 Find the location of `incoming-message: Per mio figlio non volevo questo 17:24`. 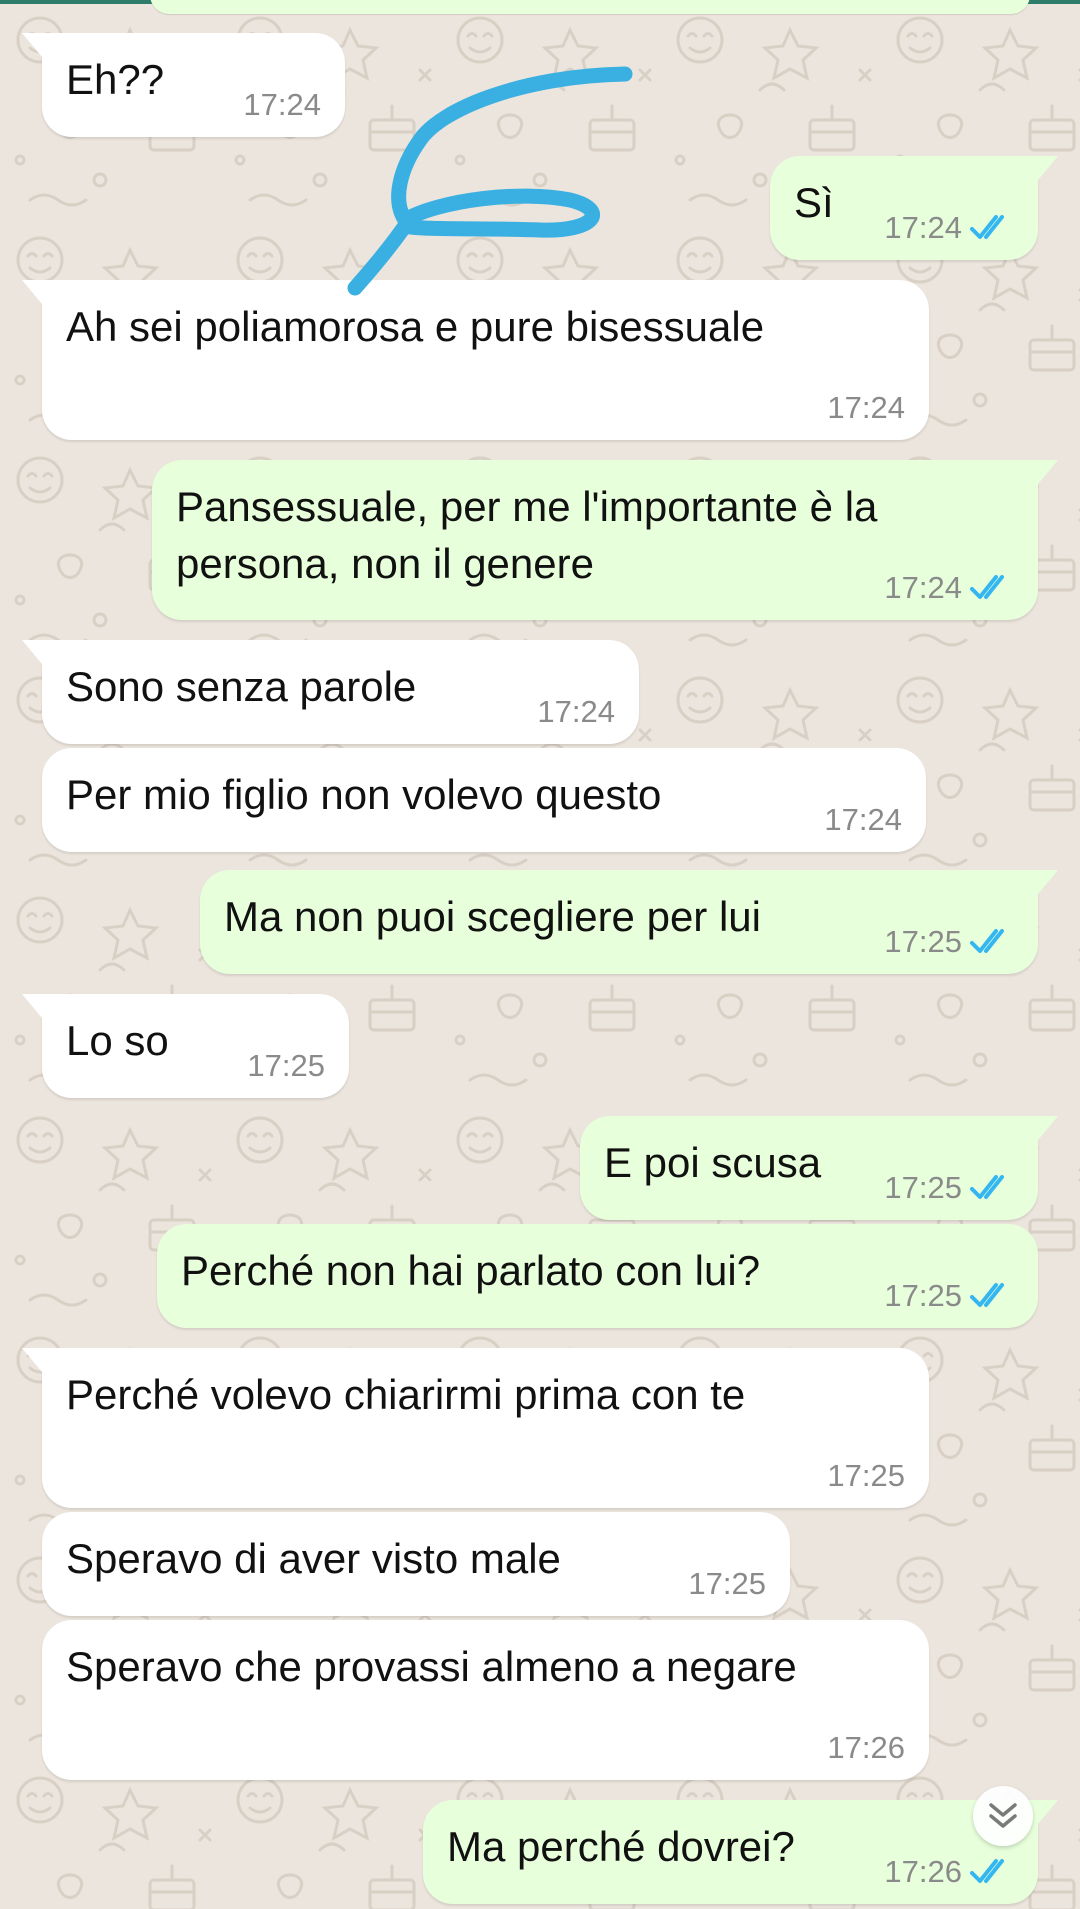

incoming-message: Per mio figlio non volevo questo 17:24 is located at coordinates (484, 800).